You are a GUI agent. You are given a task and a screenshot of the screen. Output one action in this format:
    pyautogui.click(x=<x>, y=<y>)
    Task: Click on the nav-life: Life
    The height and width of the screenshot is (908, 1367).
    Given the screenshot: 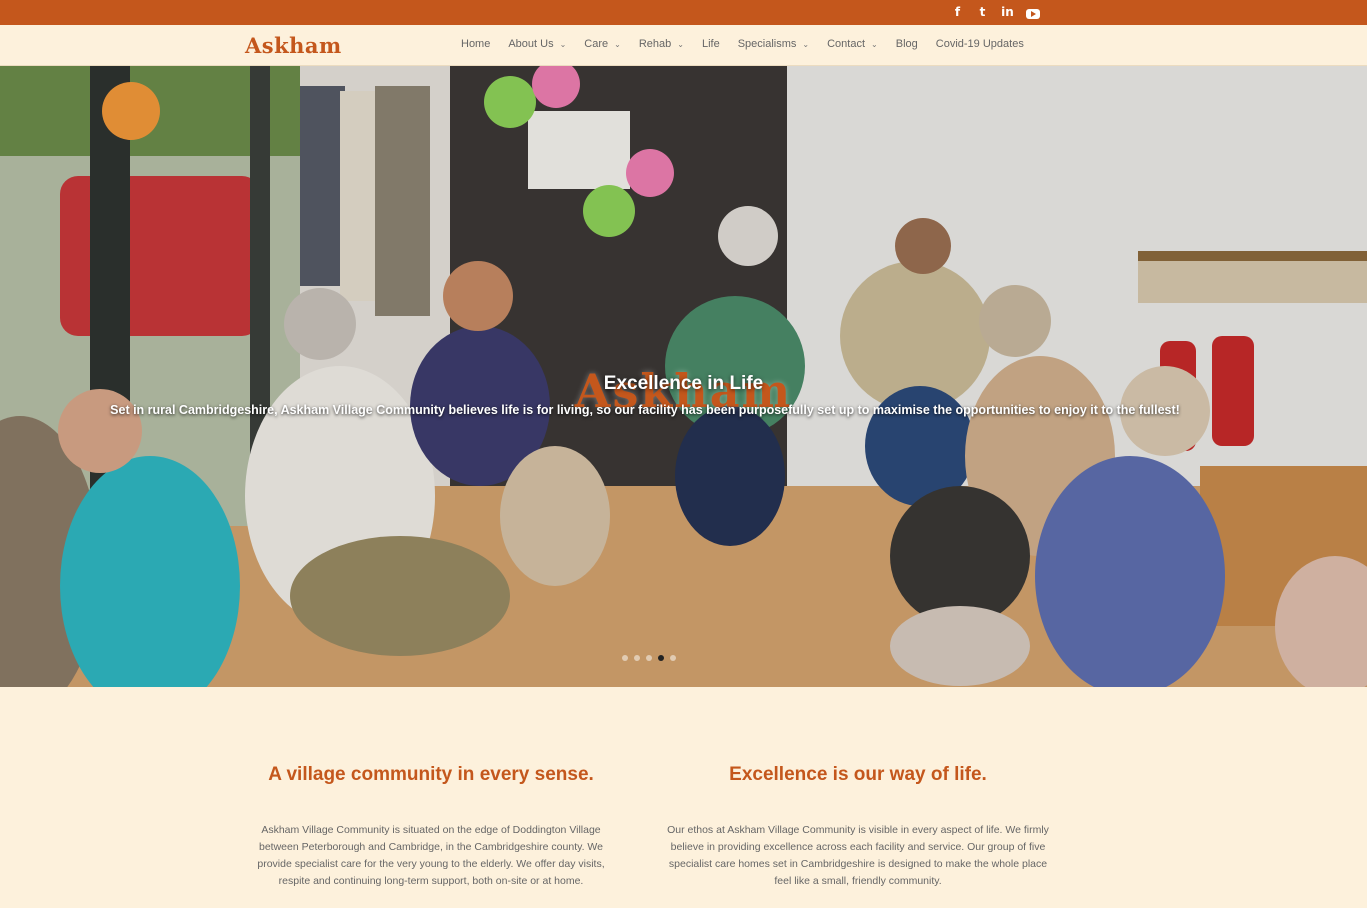 What is the action you would take?
    pyautogui.click(x=711, y=44)
    